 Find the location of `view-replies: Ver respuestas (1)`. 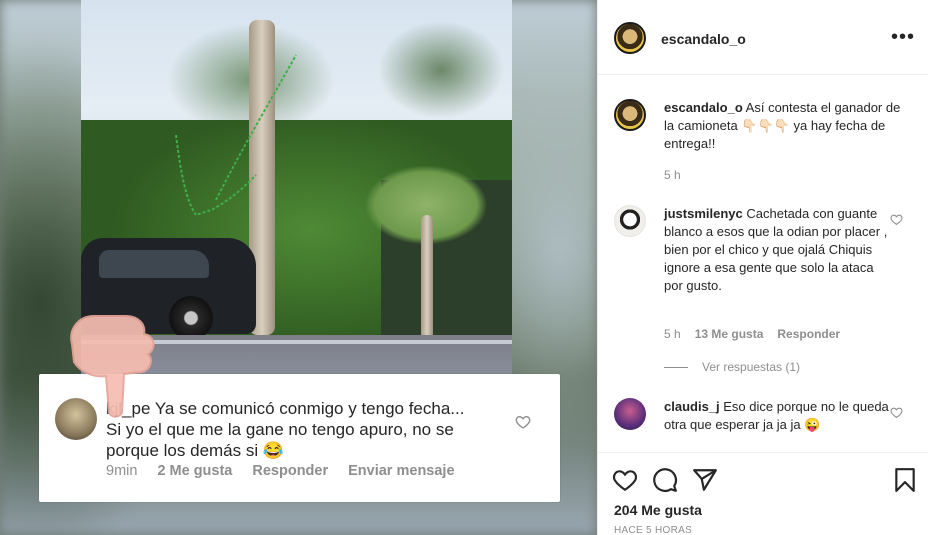

view-replies: Ver respuestas (1) is located at coordinates (732, 367).